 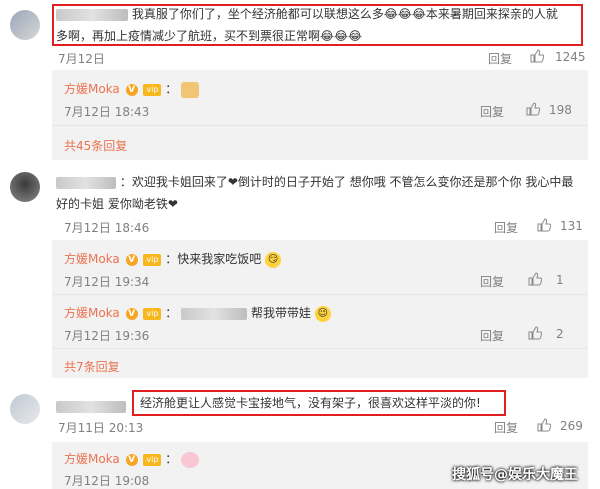 What do you see at coordinates (92, 366) in the screenshot?
I see `more-replies-link: 共7条回复` at bounding box center [92, 366].